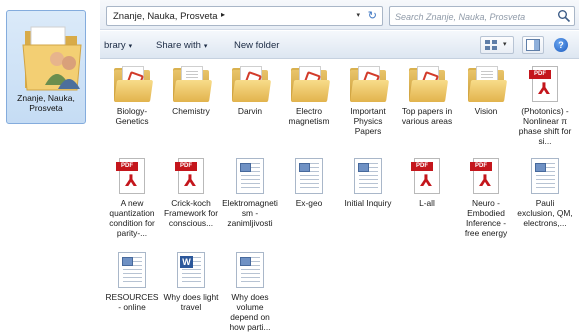 The image size is (579, 333). What do you see at coordinates (165, 16) in the screenshot?
I see `breadcrumb: Znanje, Nauka, Prosveta` at bounding box center [165, 16].